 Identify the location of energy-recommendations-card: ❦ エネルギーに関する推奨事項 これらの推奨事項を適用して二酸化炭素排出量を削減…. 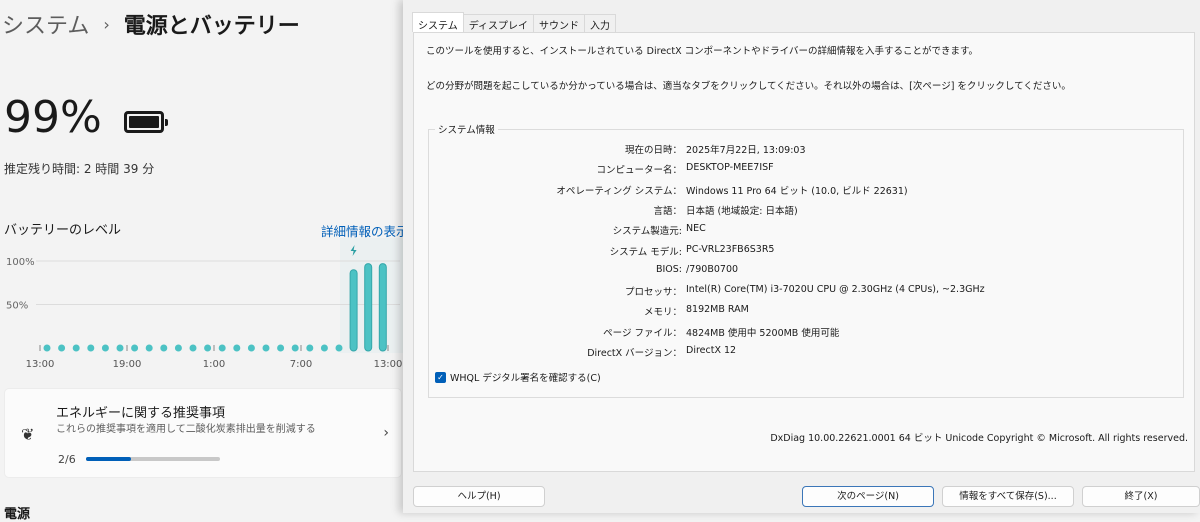
(203, 433).